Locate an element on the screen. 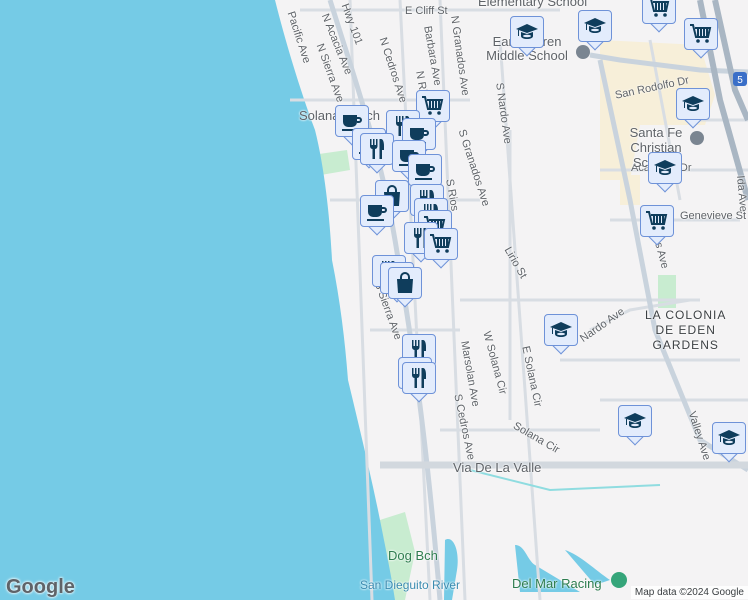 The image size is (748, 600). racing-poi-icon is located at coordinates (619, 580).